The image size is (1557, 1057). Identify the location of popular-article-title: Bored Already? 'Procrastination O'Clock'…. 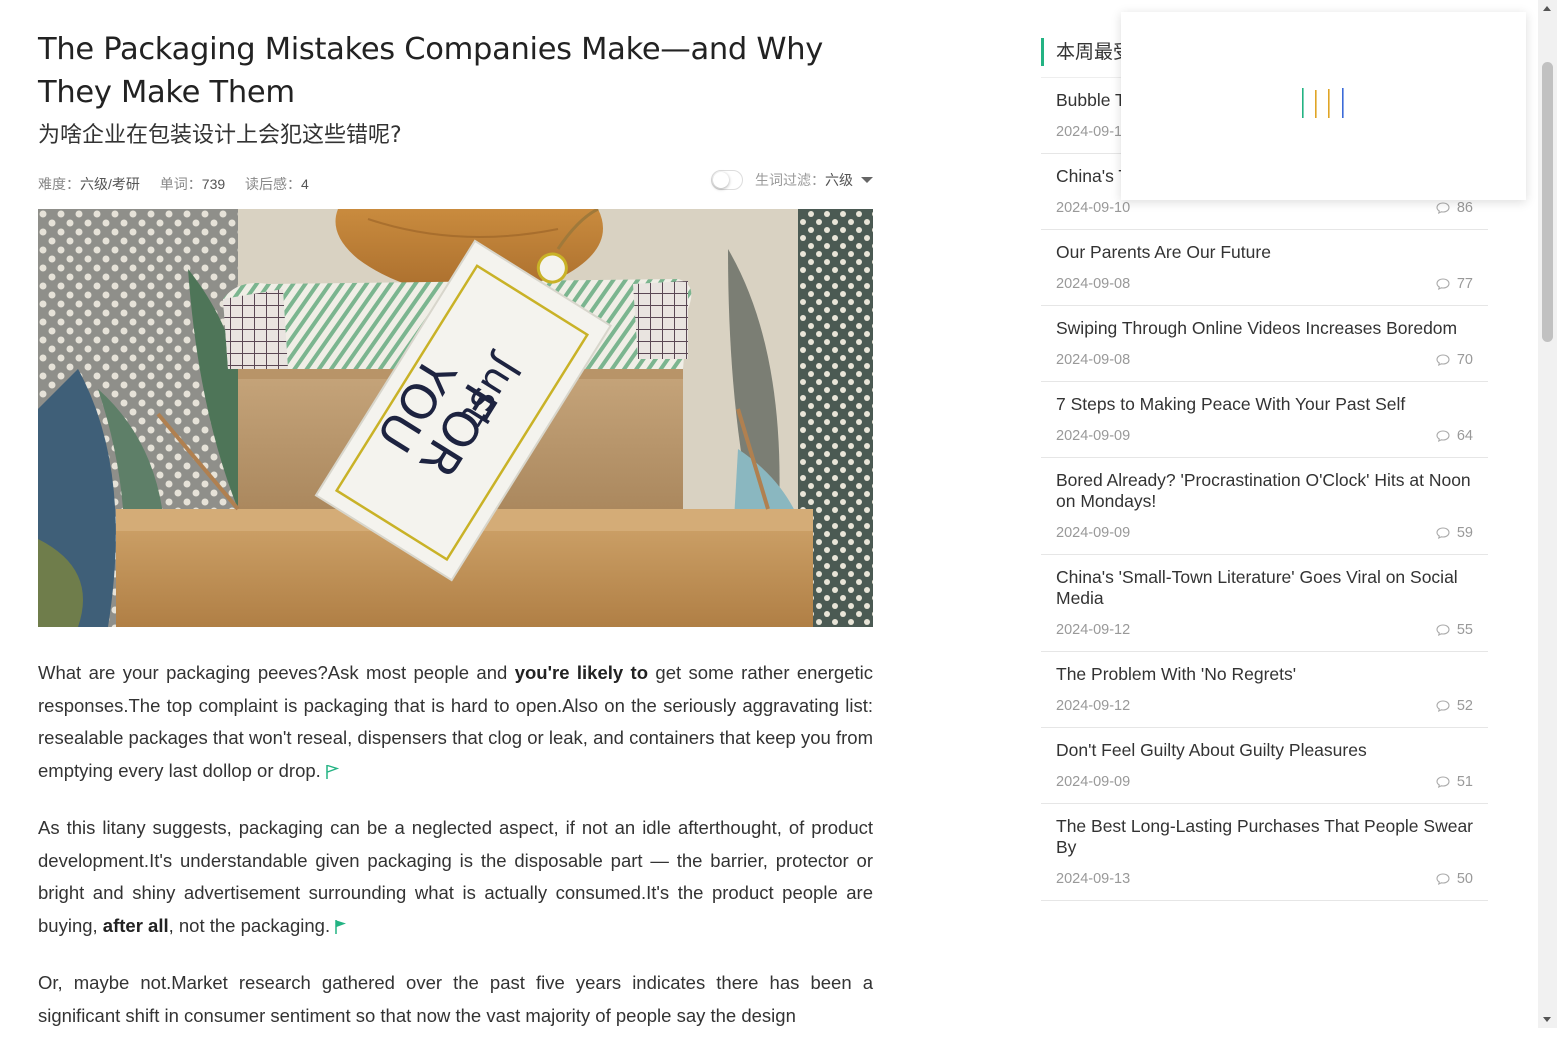
(1264, 491).